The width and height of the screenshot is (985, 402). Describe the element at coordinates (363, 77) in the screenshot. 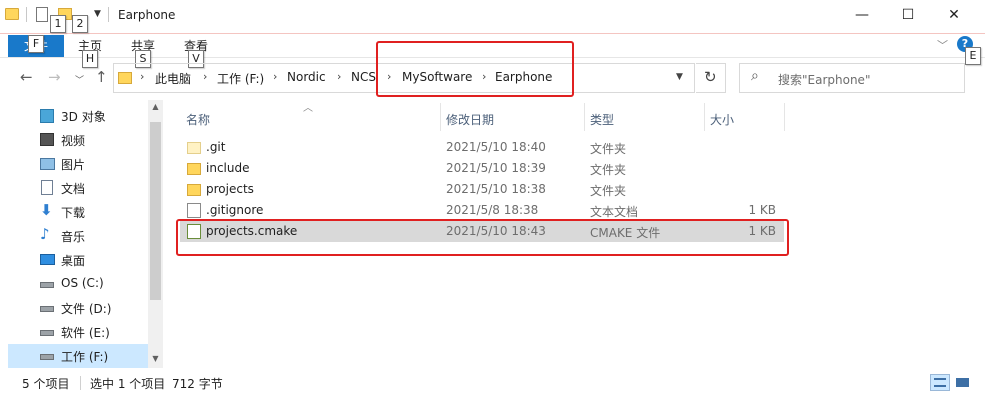

I see `breadcrumb-ncs: NCS` at that location.